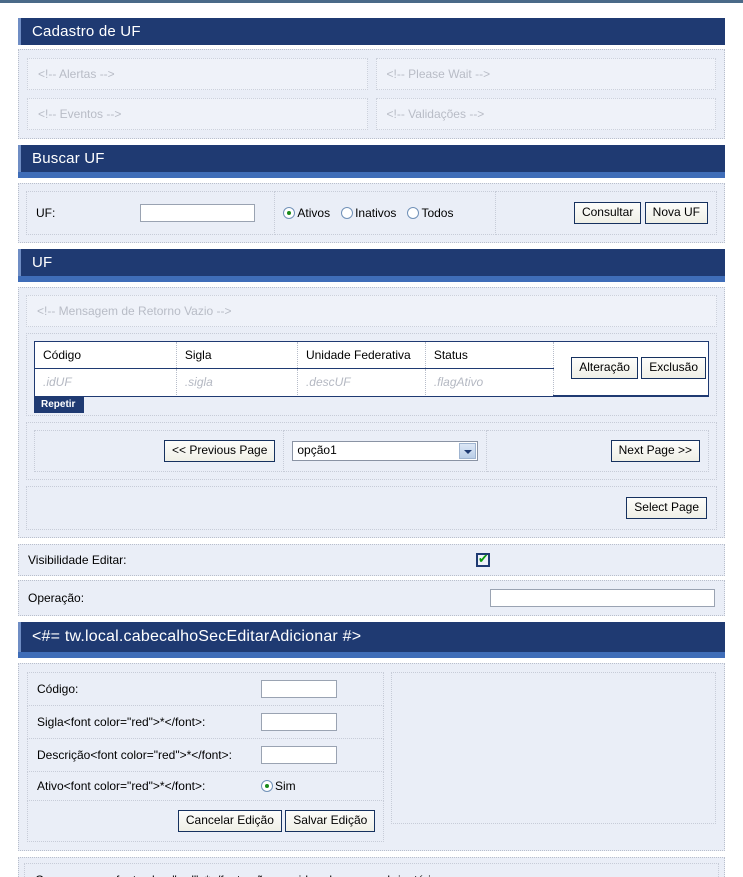 The width and height of the screenshot is (743, 877). What do you see at coordinates (676, 213) in the screenshot?
I see `nova-uf-button: Nova UF` at bounding box center [676, 213].